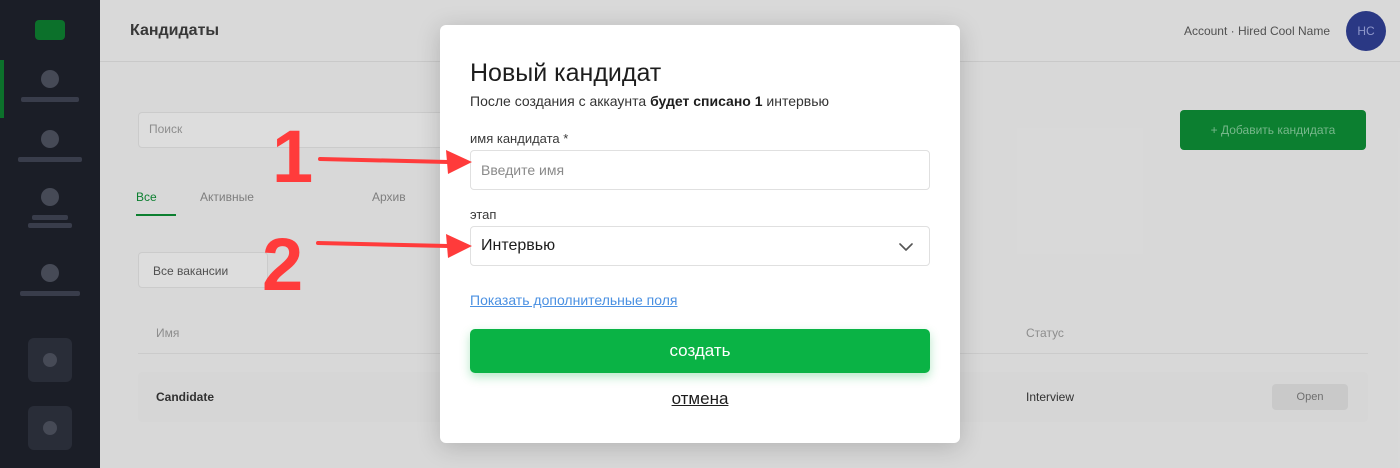 This screenshot has width=1400, height=468. What do you see at coordinates (906, 247) in the screenshot?
I see `chevron-down-icon` at bounding box center [906, 247].